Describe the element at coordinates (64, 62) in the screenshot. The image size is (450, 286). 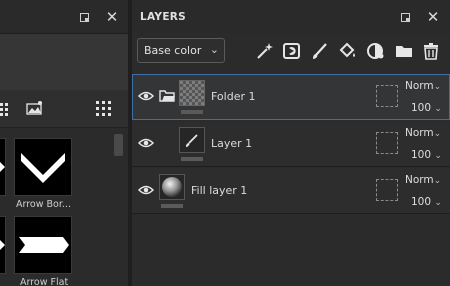
I see `shelf-content-area` at that location.